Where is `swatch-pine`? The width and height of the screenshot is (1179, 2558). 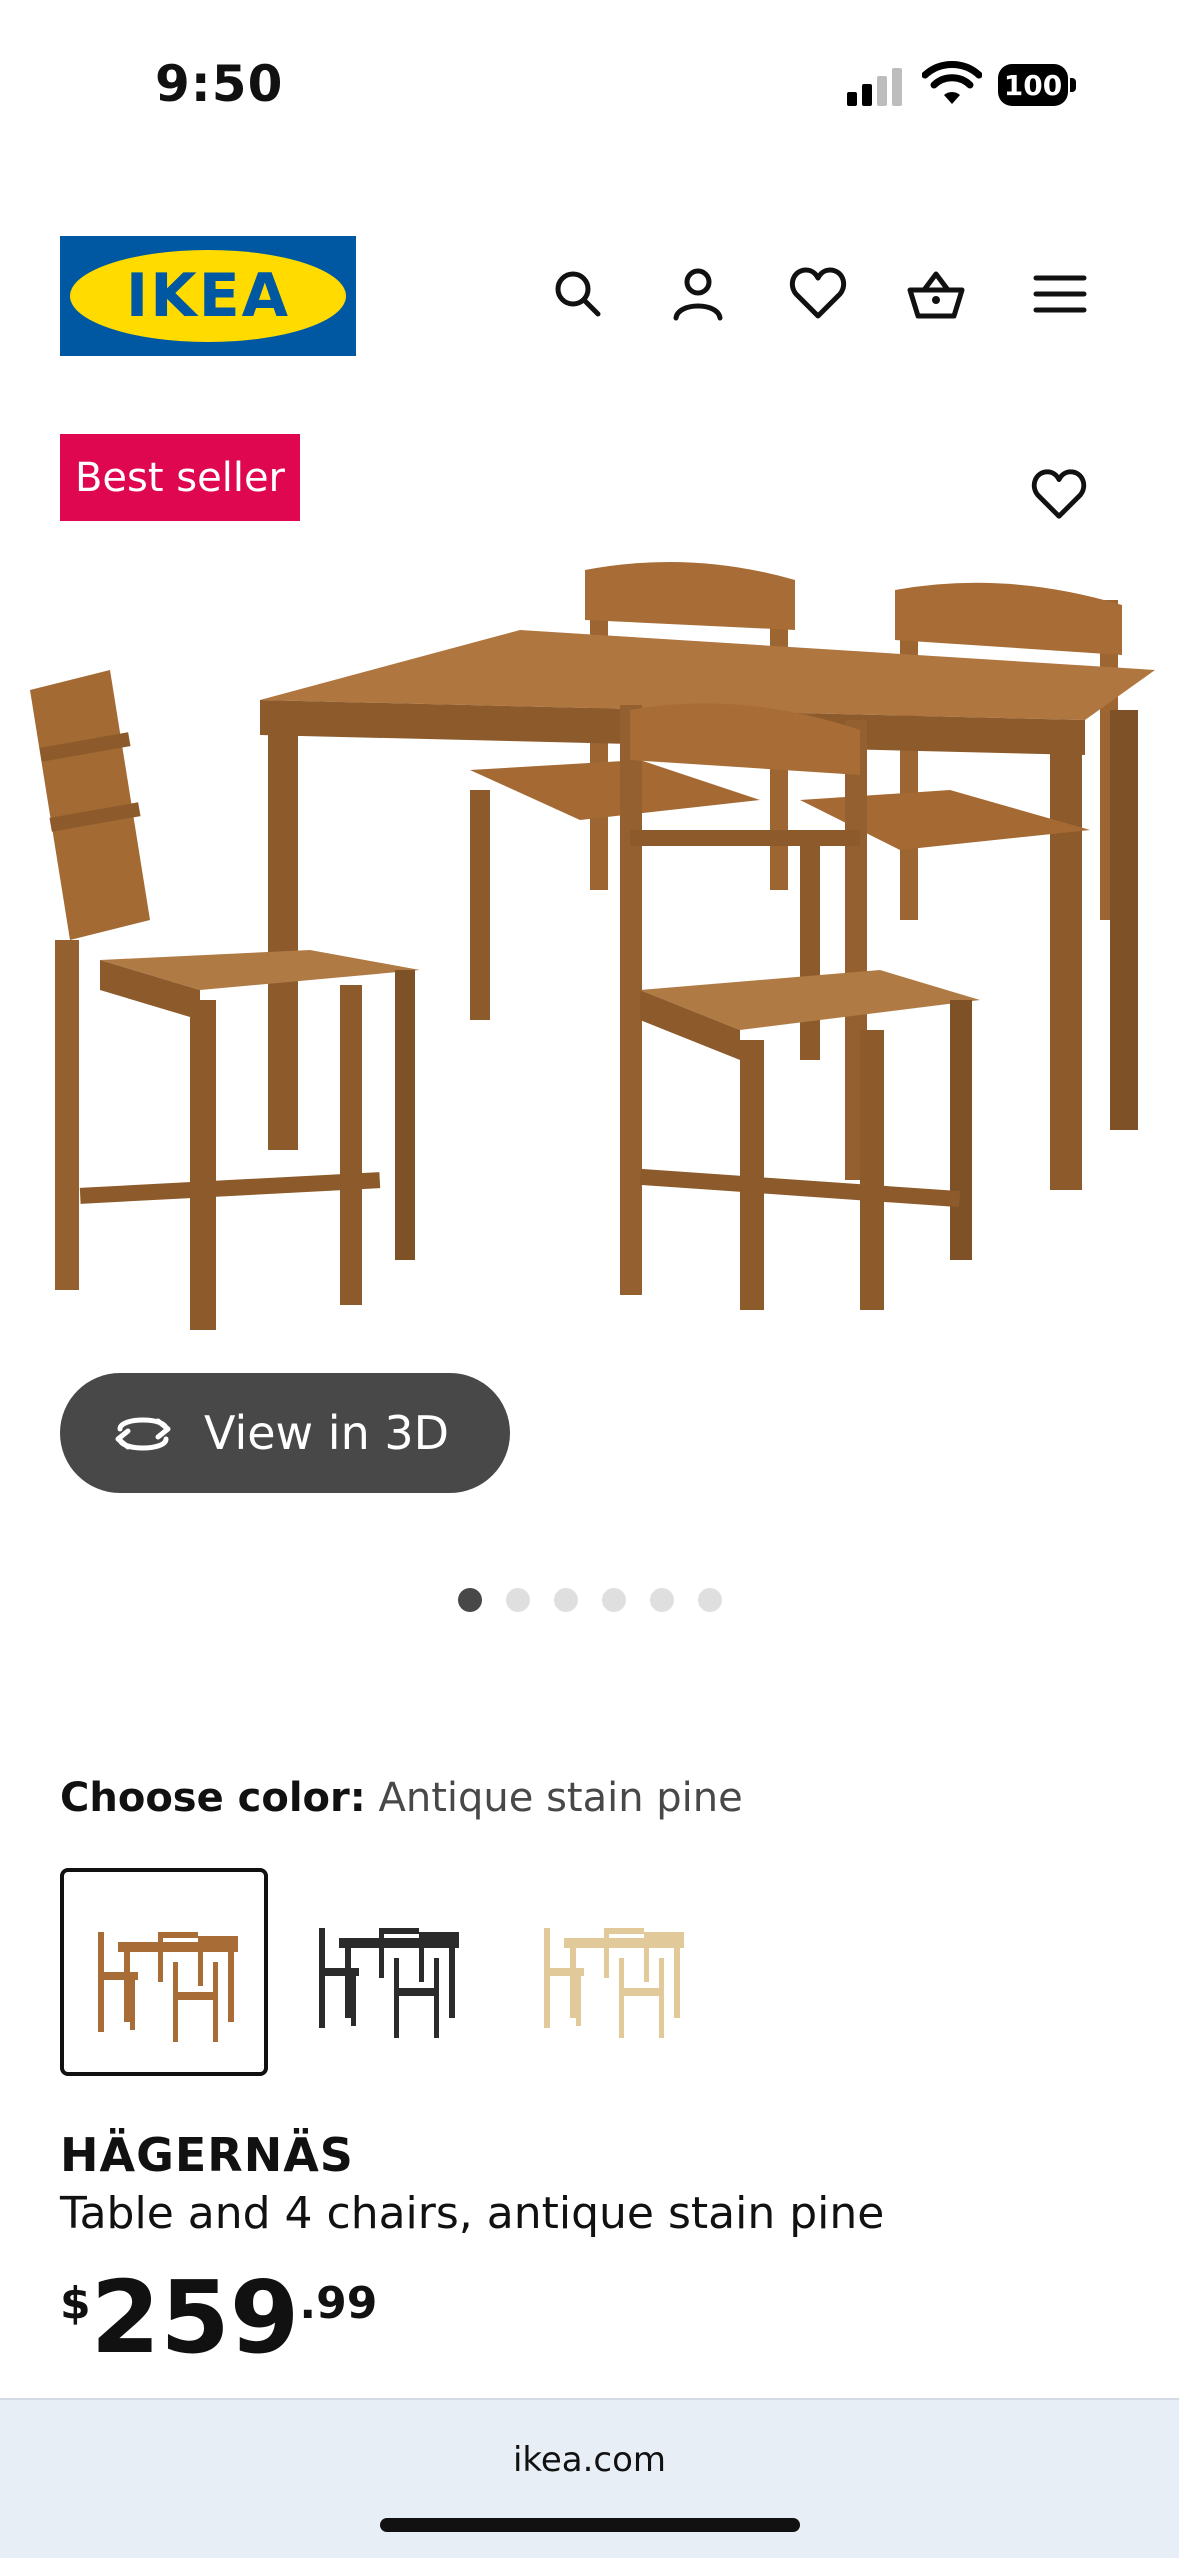
swatch-pine is located at coordinates (614, 1972).